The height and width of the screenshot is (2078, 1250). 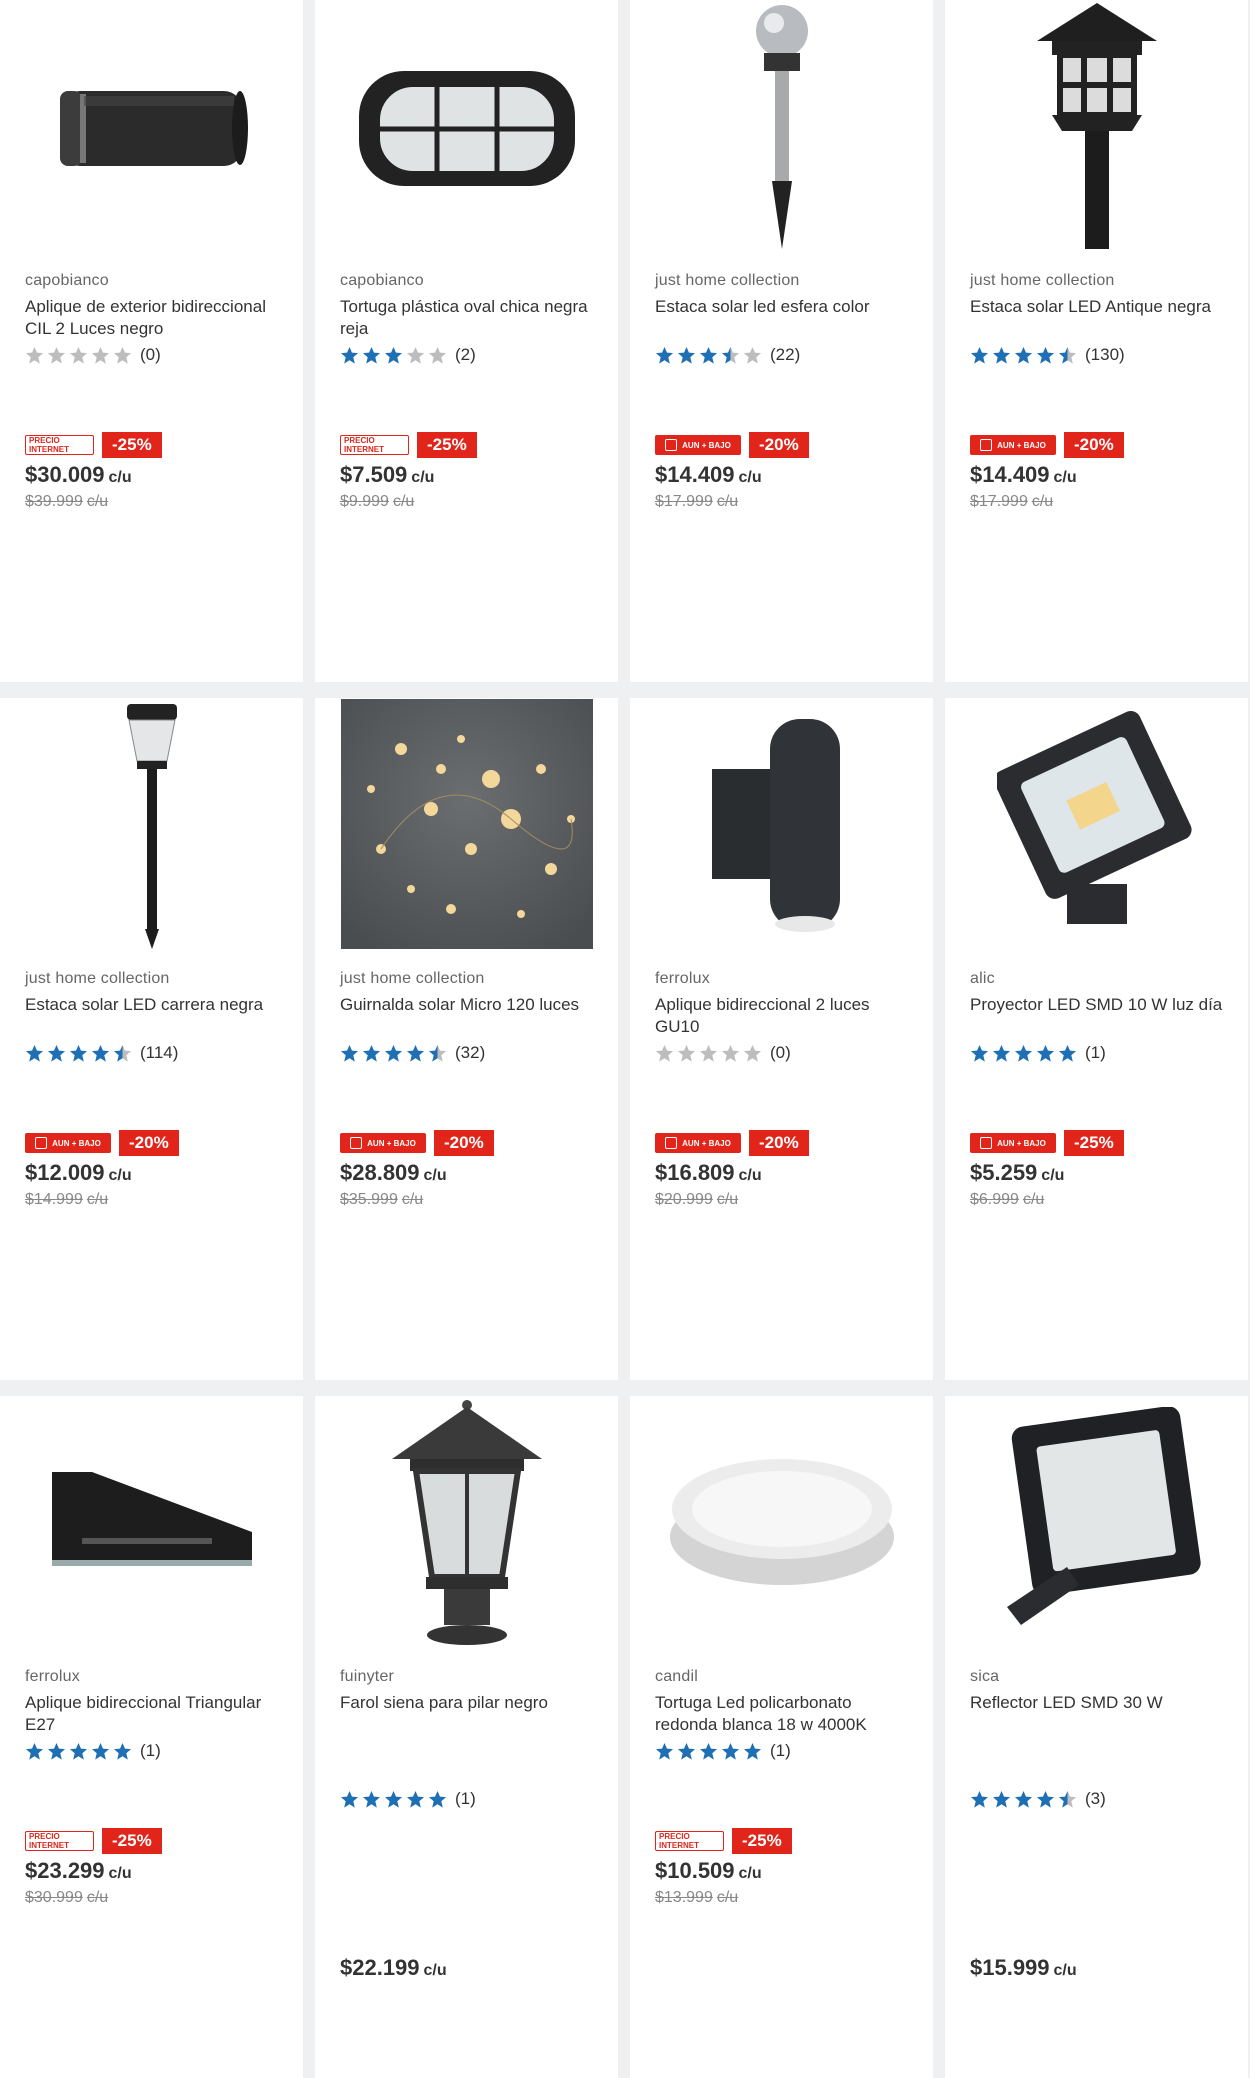 I want to click on product-price: $23.299 c/u, so click(x=78, y=1870).